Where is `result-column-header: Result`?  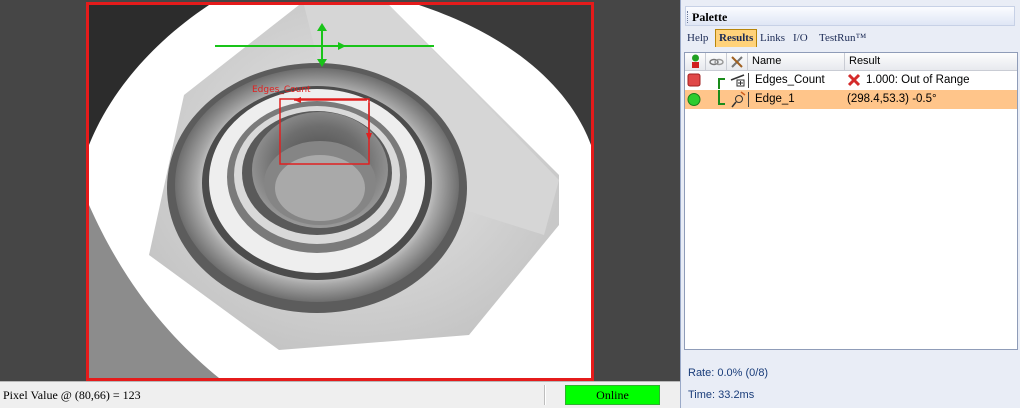
result-column-header: Result is located at coordinates (931, 61).